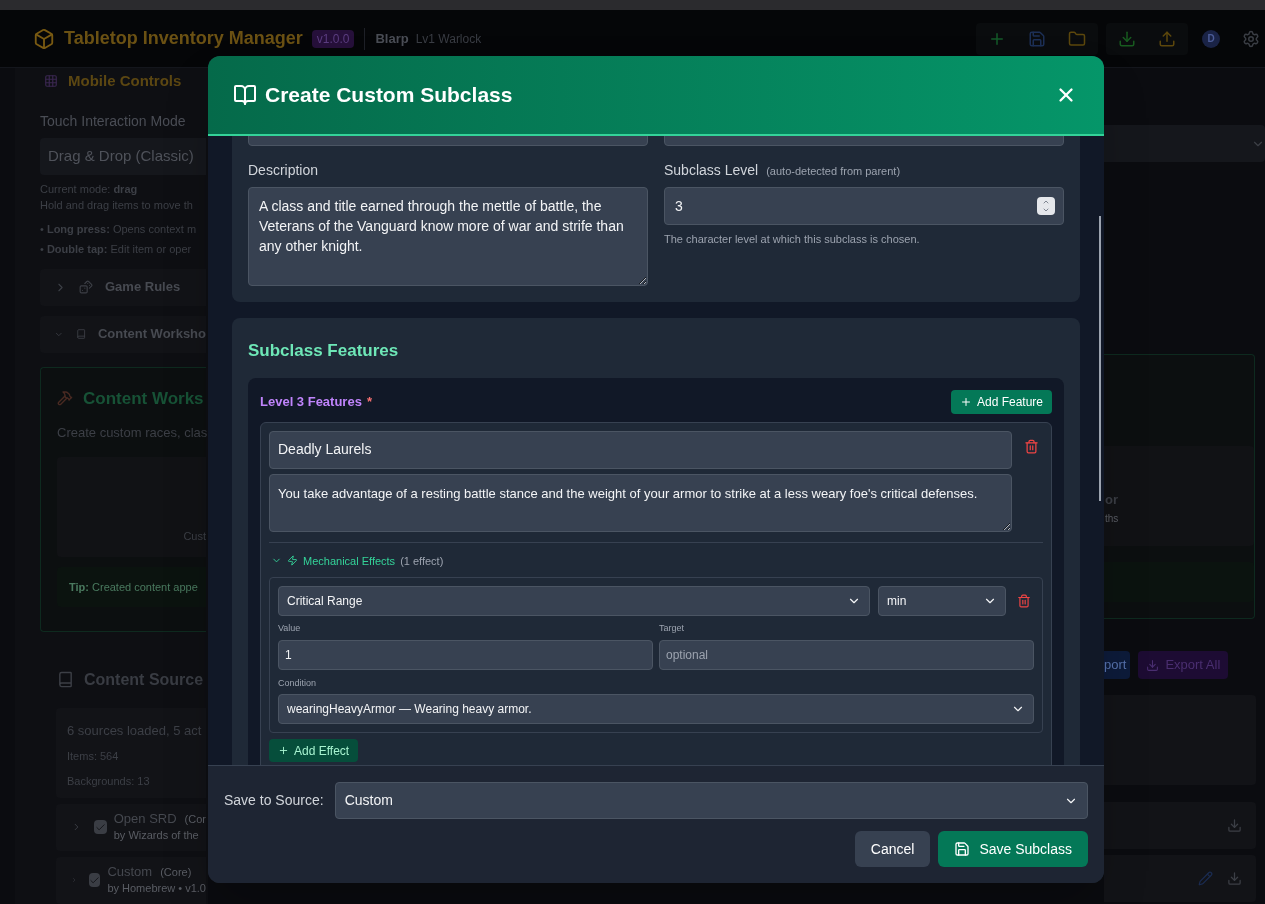  Describe the element at coordinates (51, 81) in the screenshot. I see `grid-icon` at that location.